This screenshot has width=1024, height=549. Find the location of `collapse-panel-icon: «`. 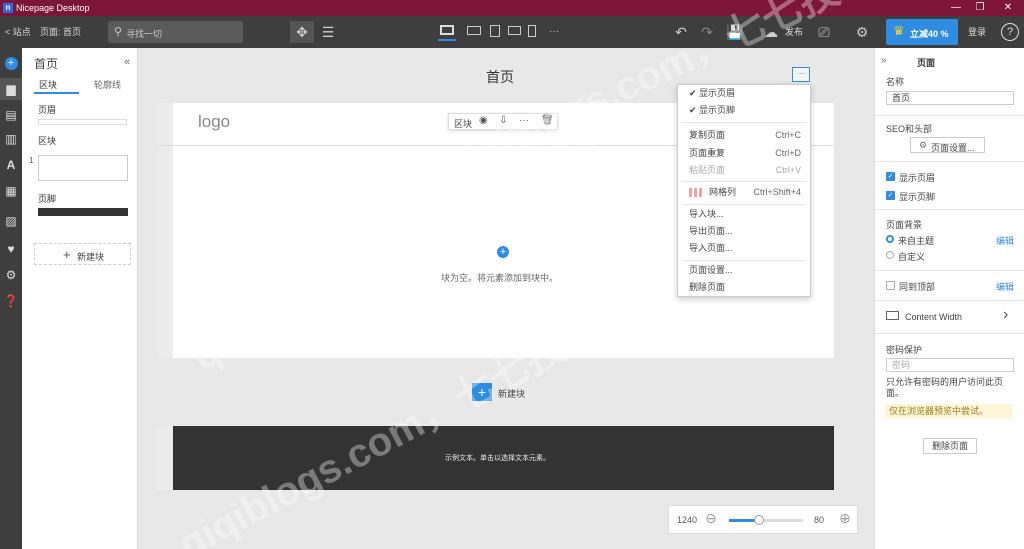

collapse-panel-icon: « is located at coordinates (127, 62).